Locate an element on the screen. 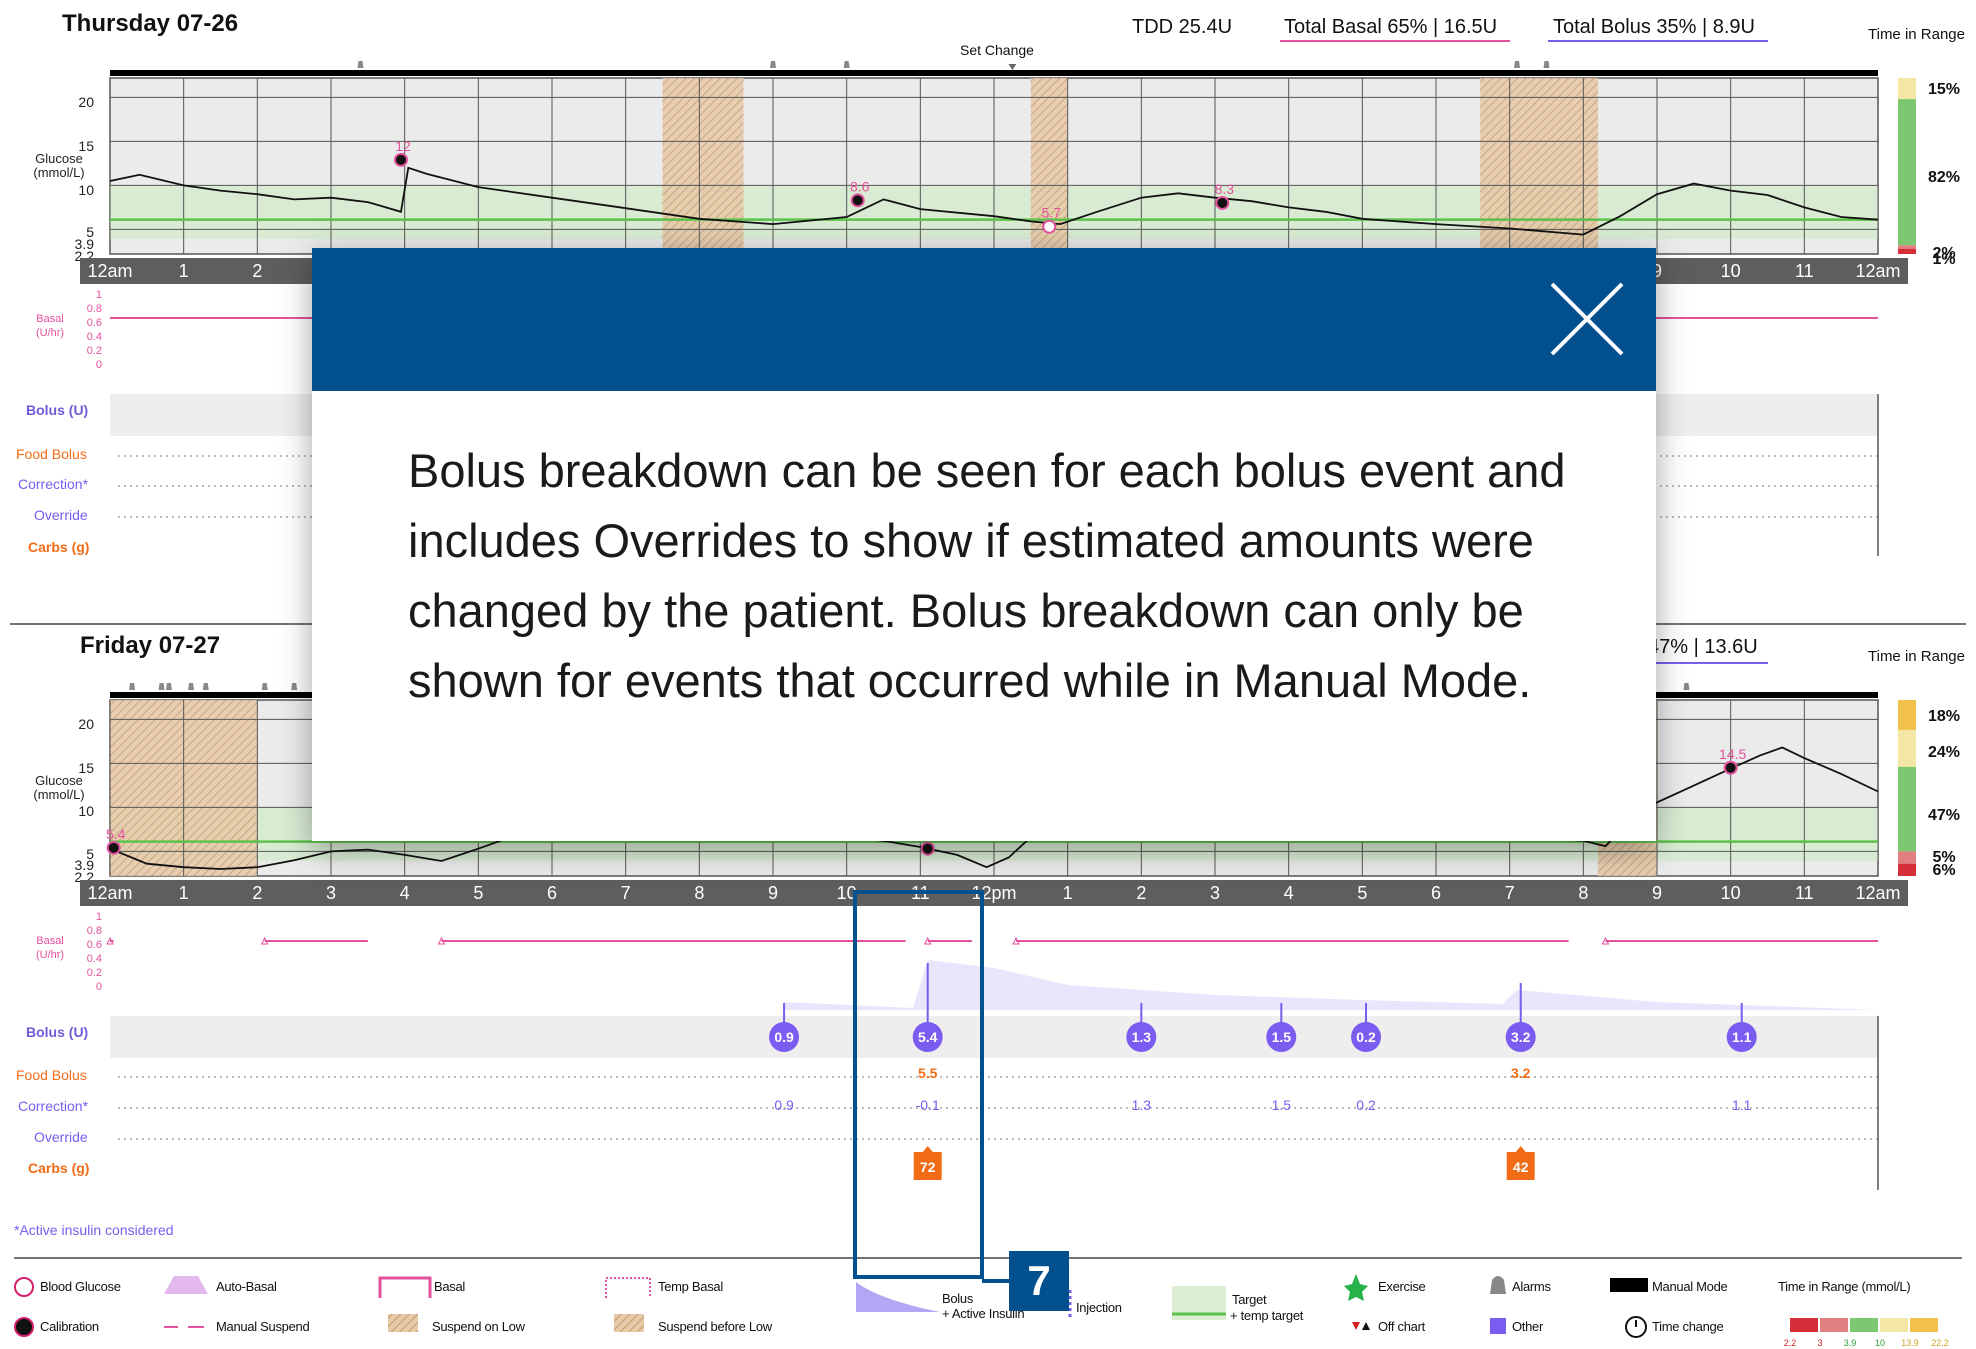  callout-highlight-box is located at coordinates (918, 1084).